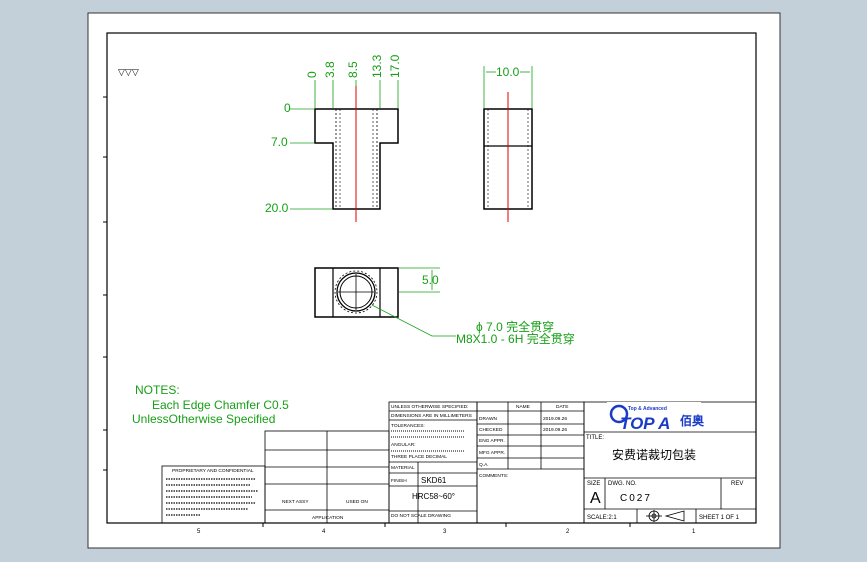 This screenshot has height=562, width=867. I want to click on notes-line-1: Each Edge Chamfer C0.5, so click(220, 405).